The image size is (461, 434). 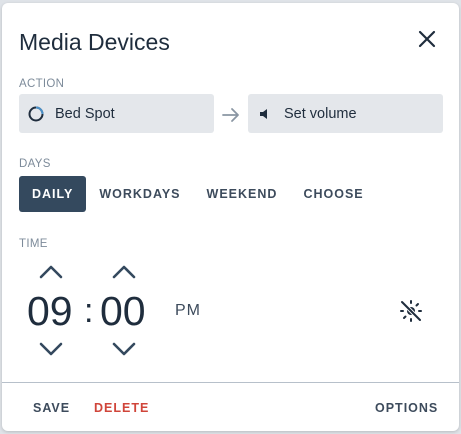 I want to click on volume-icon, so click(x=265, y=114).